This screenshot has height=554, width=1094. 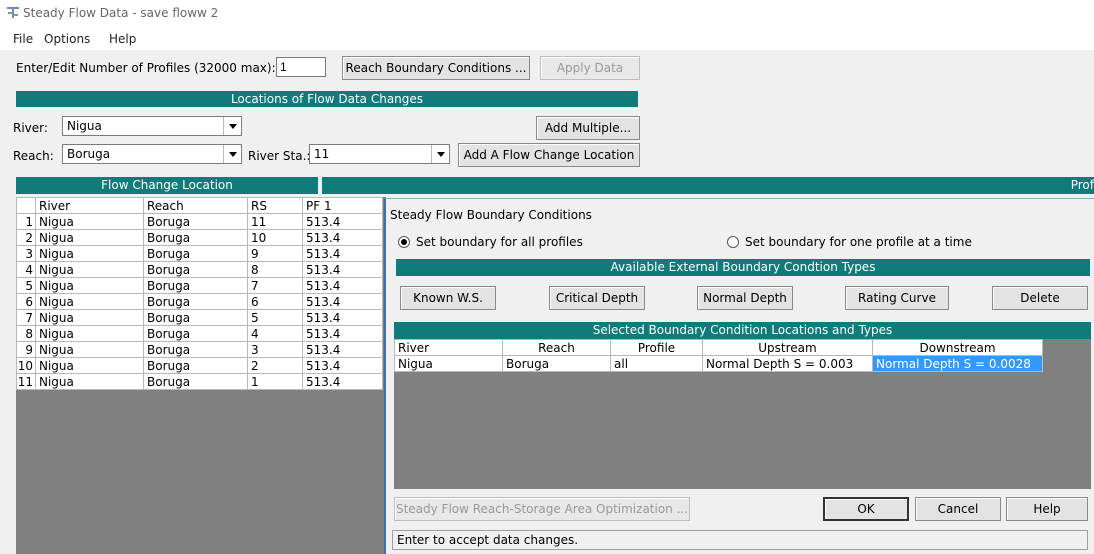 I want to click on table-row: 10 Nigua Boruga 2 513.4, so click(x=199, y=365).